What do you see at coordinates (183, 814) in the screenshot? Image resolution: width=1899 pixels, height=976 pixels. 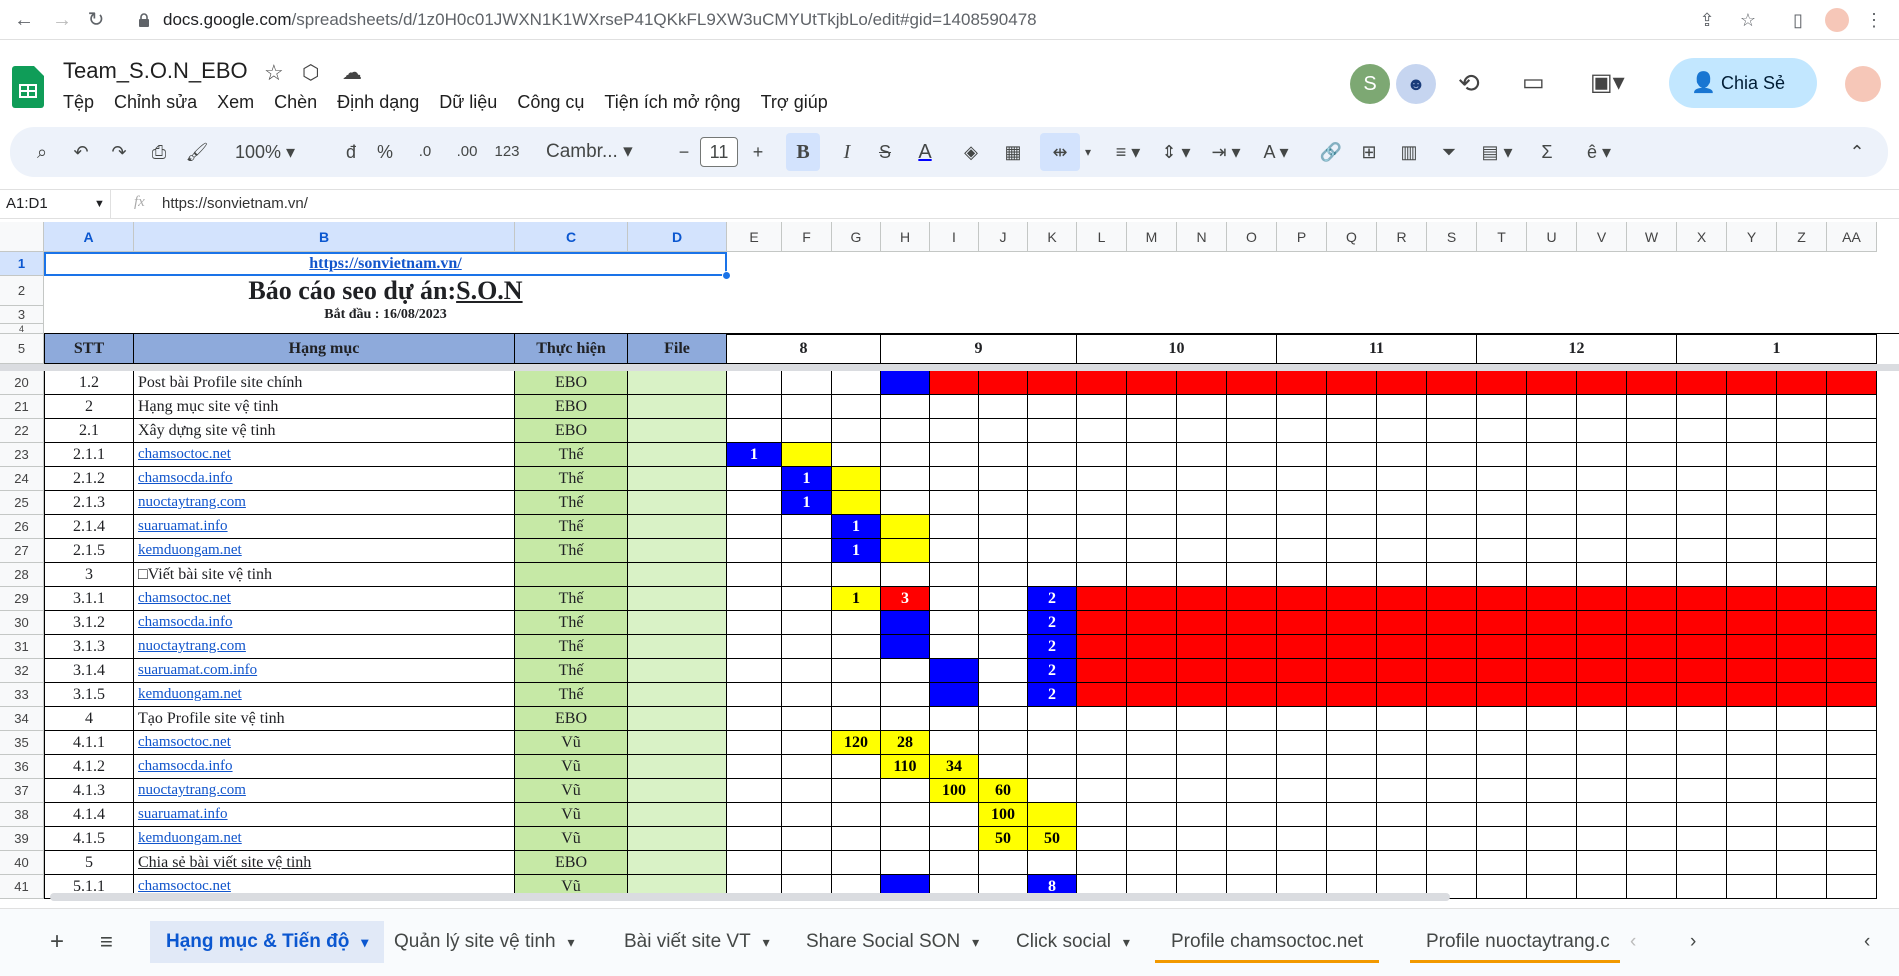 I see `site-link: suaruamat.info` at bounding box center [183, 814].